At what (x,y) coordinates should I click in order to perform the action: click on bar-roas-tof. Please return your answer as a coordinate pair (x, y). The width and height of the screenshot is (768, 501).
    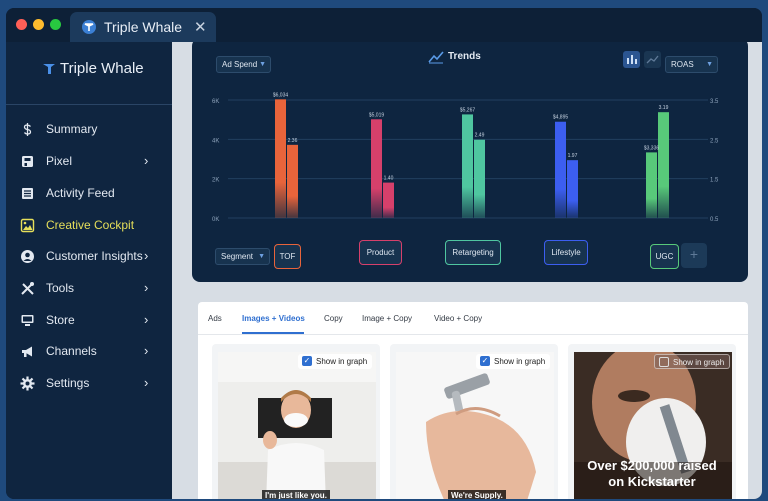
    Looking at the image, I should click on (292, 181).